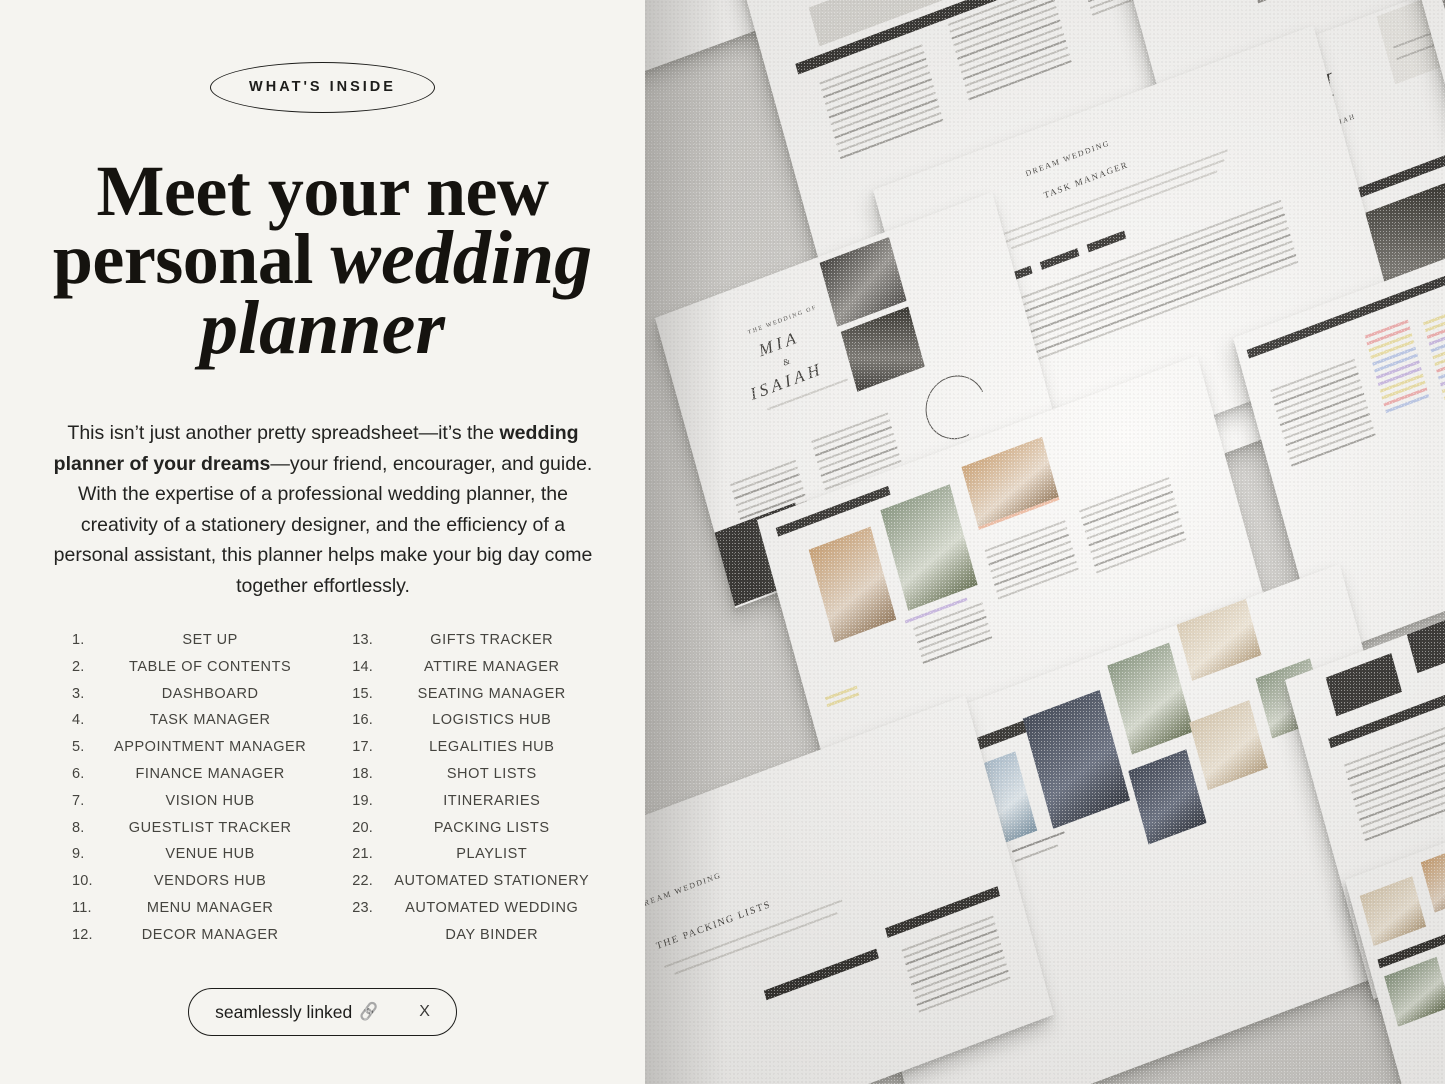  I want to click on toc-row: 21. PLAYLIST, so click(470, 859).